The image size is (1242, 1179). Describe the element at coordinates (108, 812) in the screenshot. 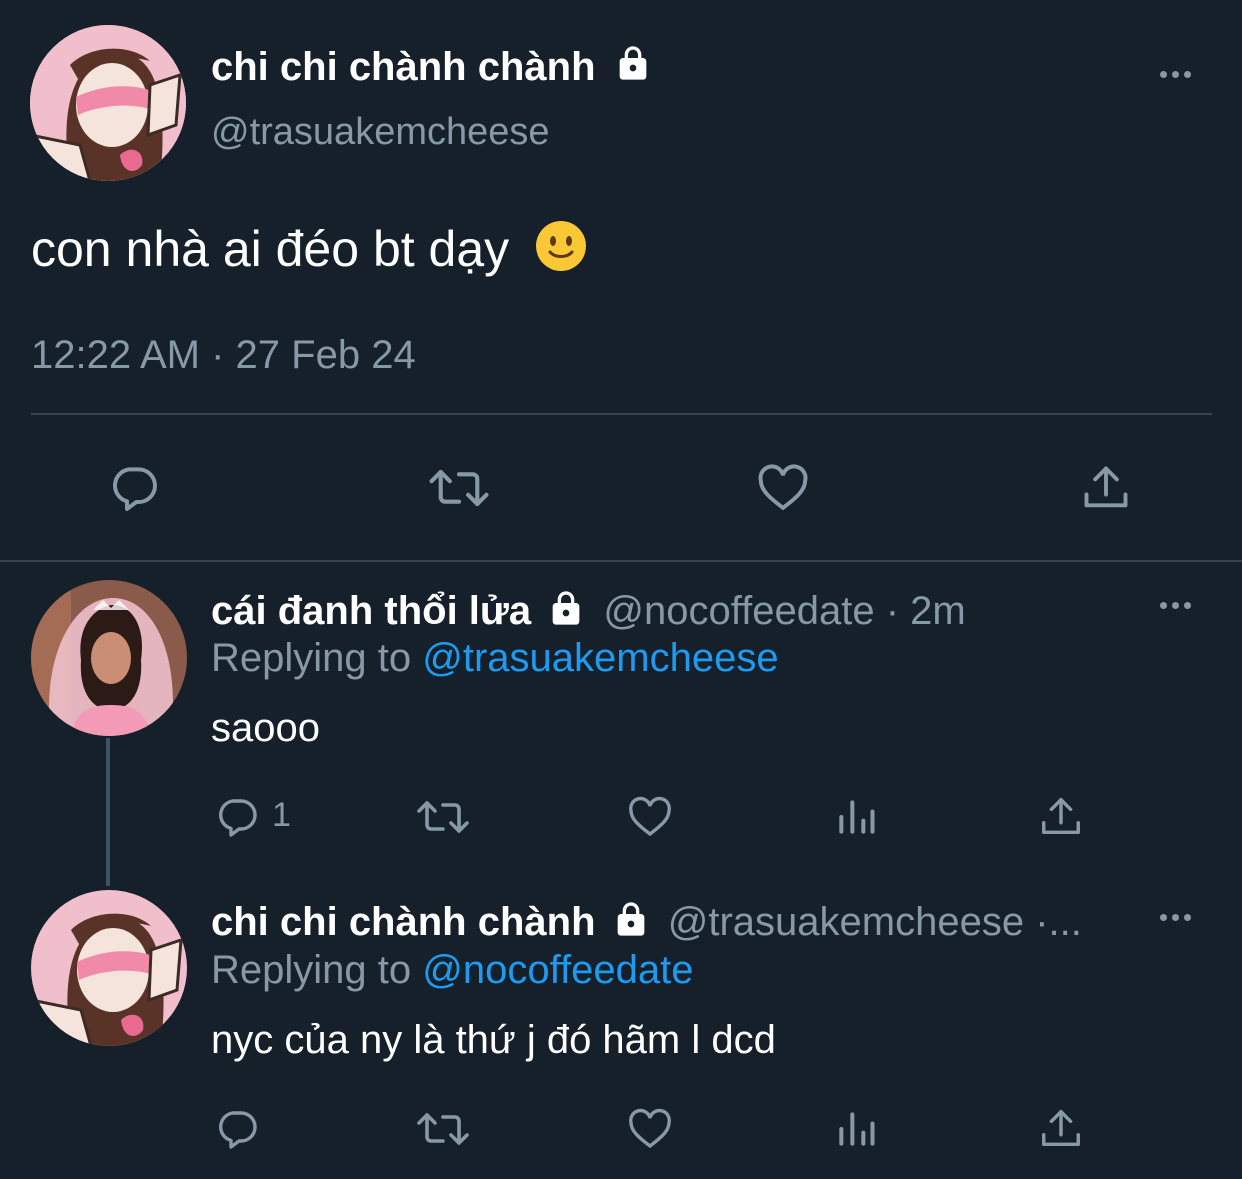

I see `thread-line` at that location.